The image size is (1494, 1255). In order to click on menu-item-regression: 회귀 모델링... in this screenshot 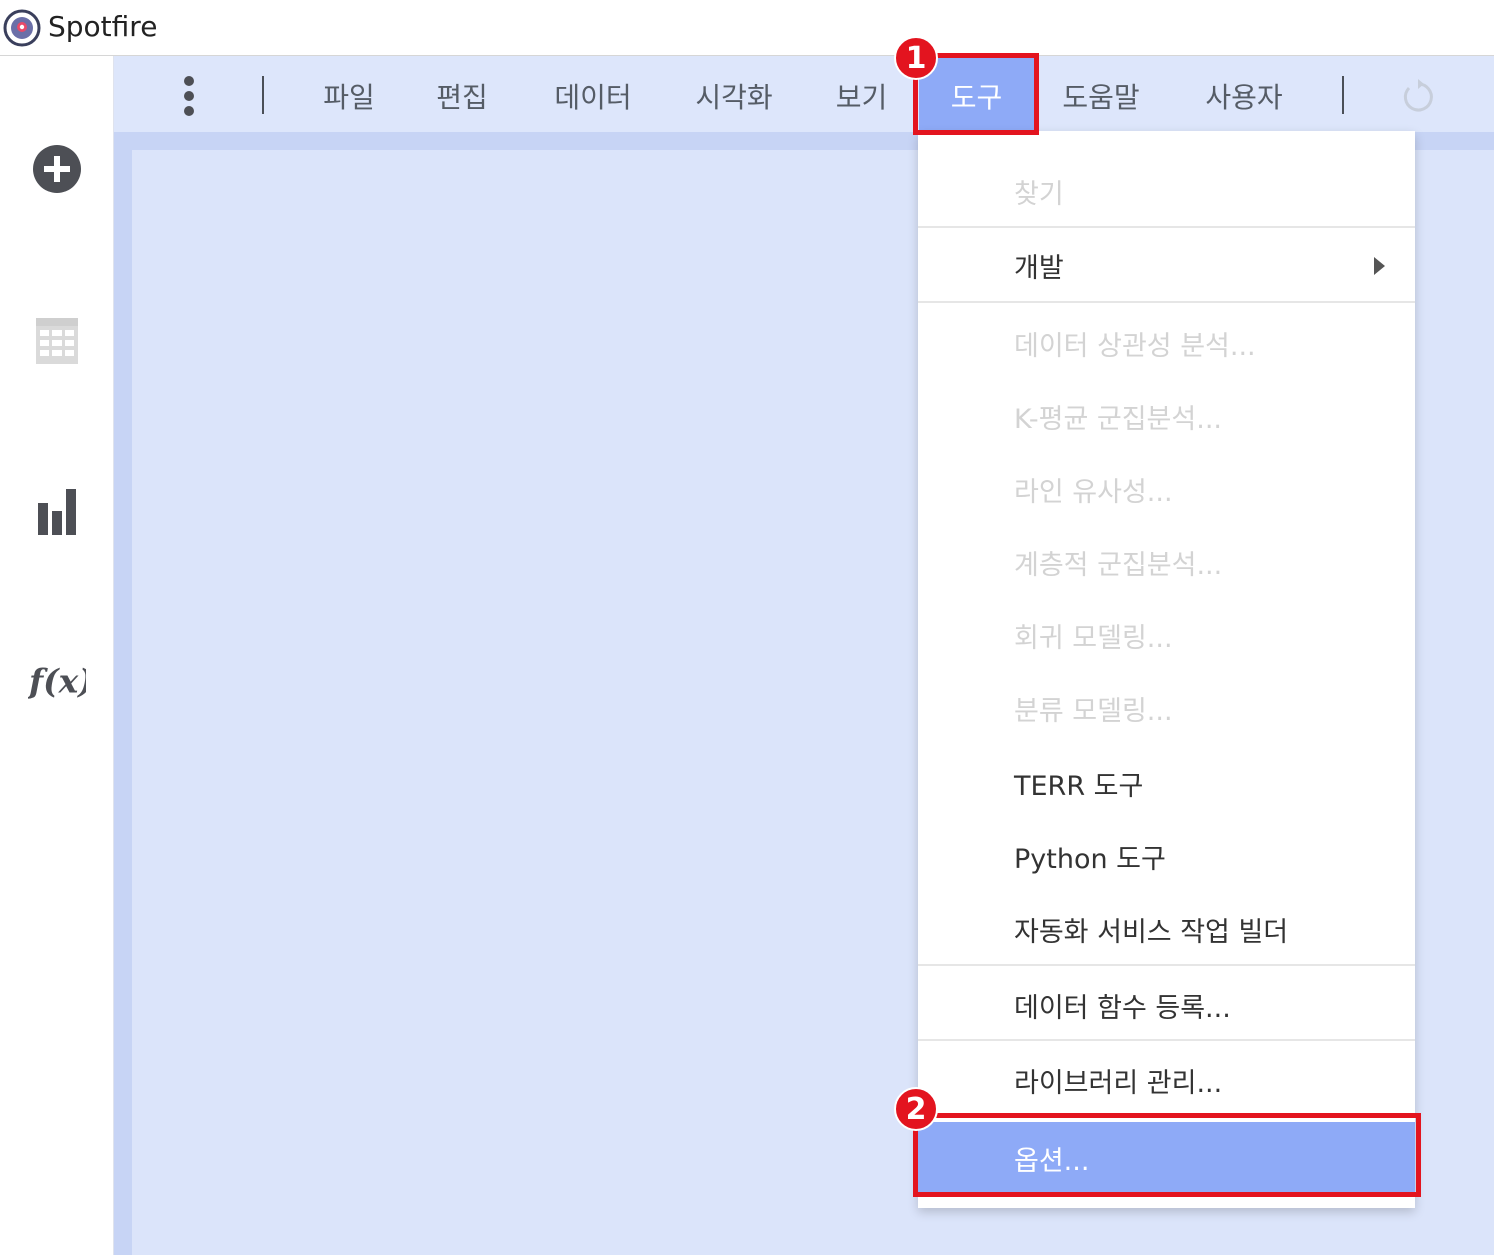, I will do `click(1093, 638)`.